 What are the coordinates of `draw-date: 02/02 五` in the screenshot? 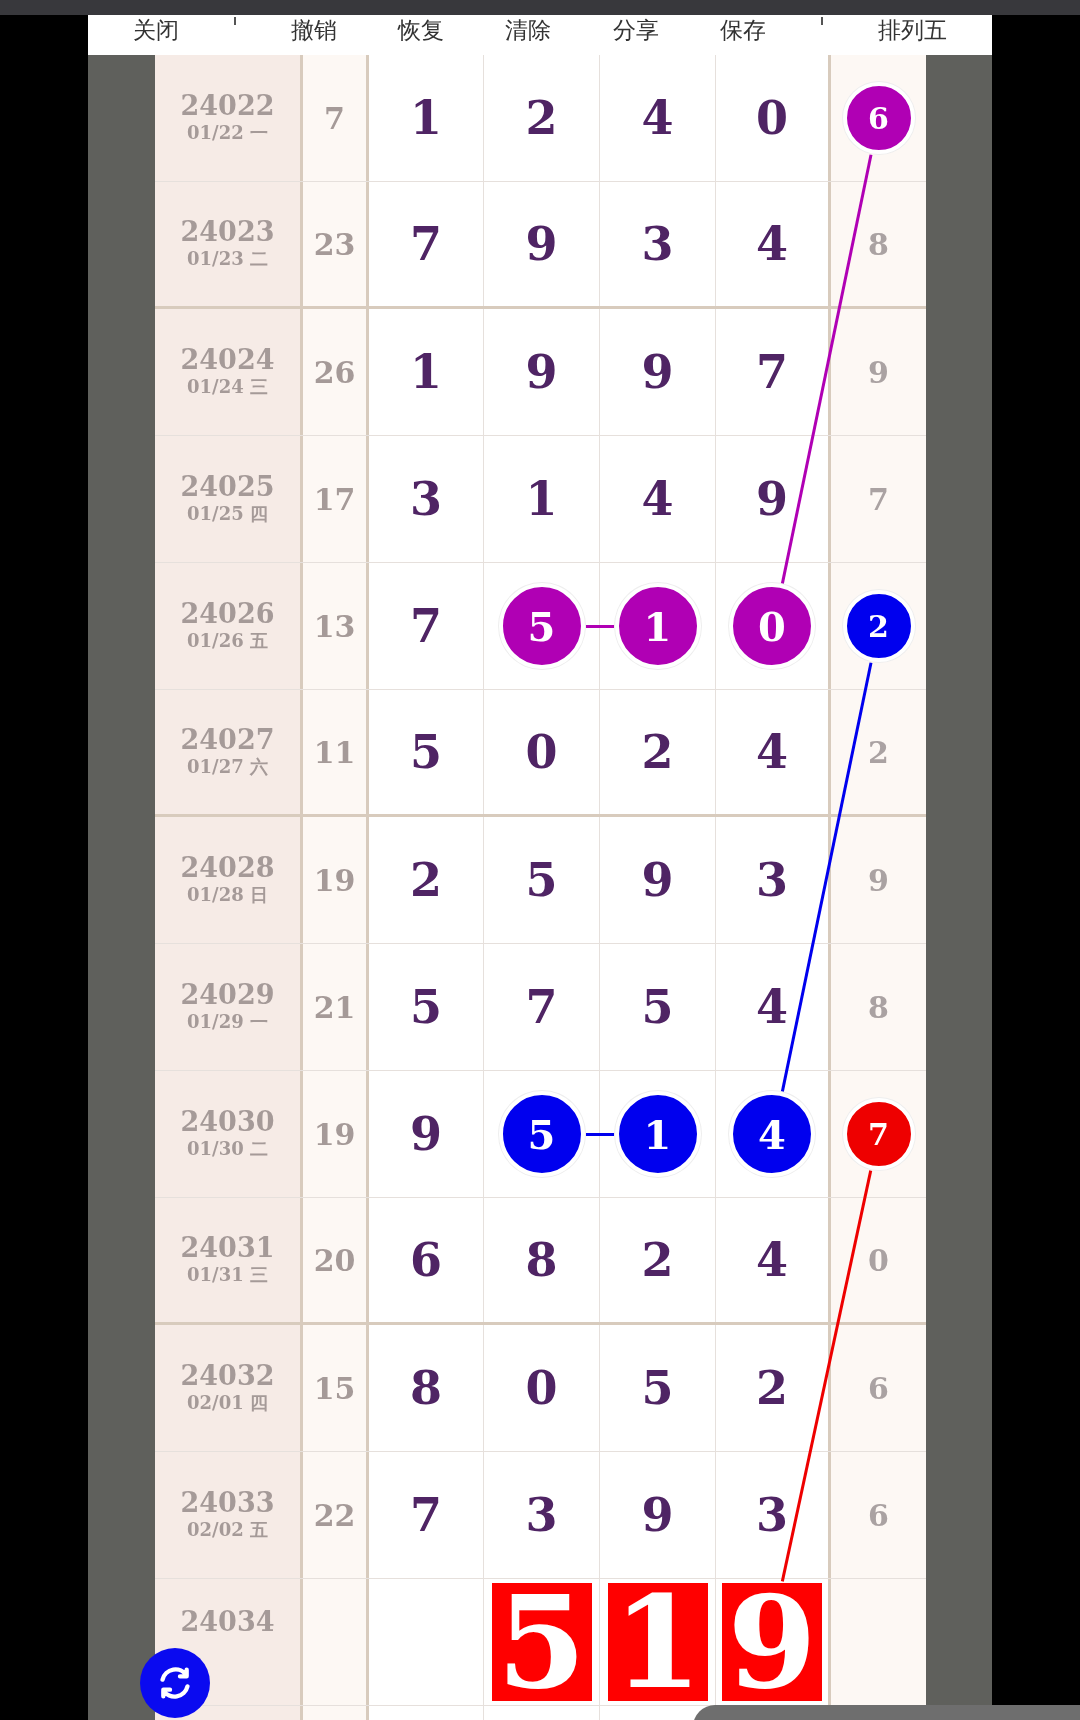 It's located at (227, 1529).